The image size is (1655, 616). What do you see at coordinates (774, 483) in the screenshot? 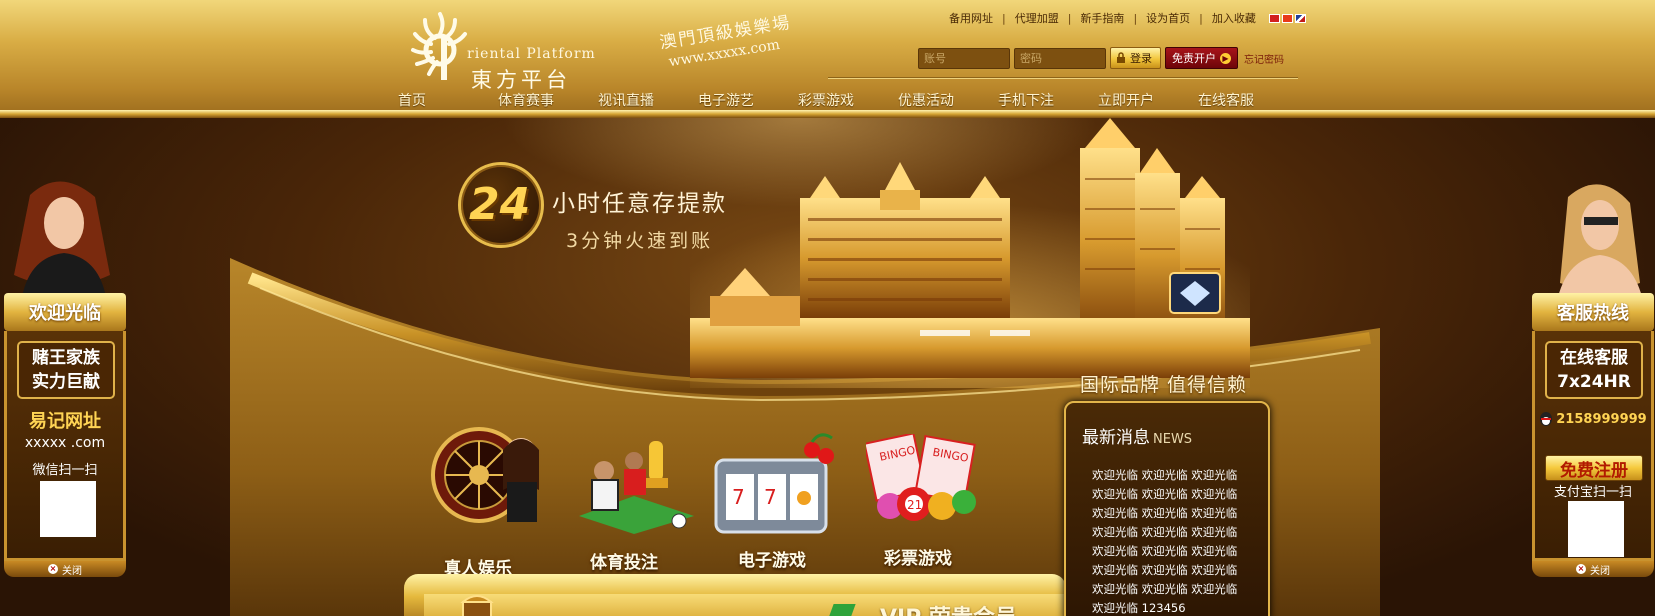
I see `slot-machine-icon: 7 7` at bounding box center [774, 483].